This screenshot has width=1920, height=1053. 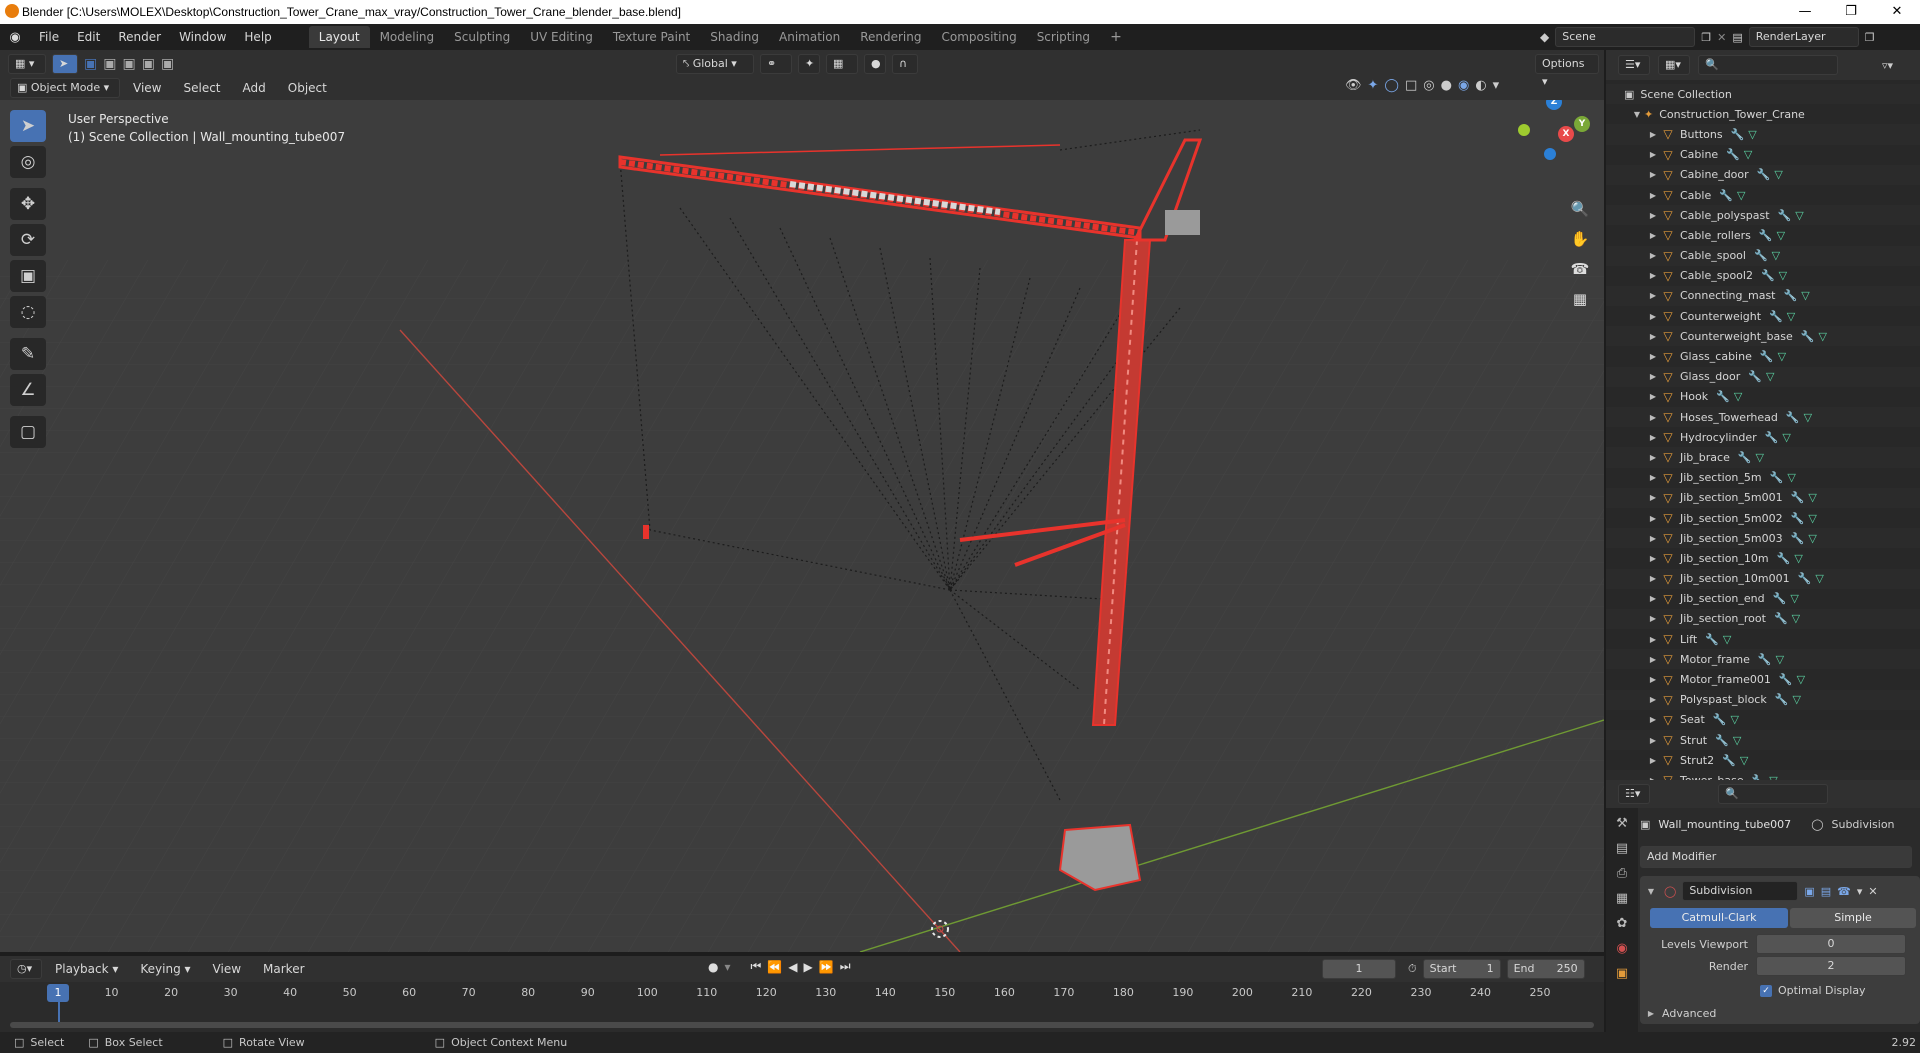 I want to click on outliner-object-row: ▶ ▽ Cable_rollers 🔧 ▽, so click(x=1763, y=235).